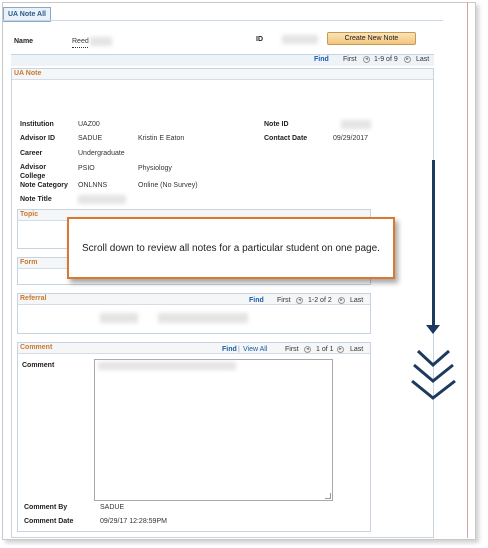  Describe the element at coordinates (33, 298) in the screenshot. I see `referral-title: Referral` at that location.